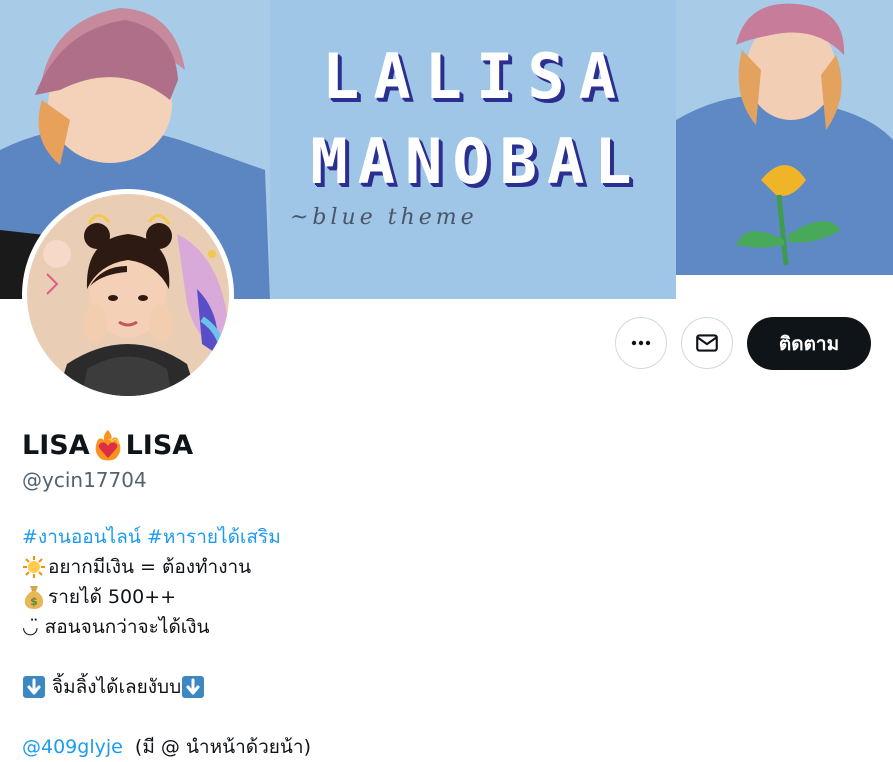 The image size is (893, 762). Describe the element at coordinates (84, 480) in the screenshot. I see `user-handle: @ycin17704` at that location.